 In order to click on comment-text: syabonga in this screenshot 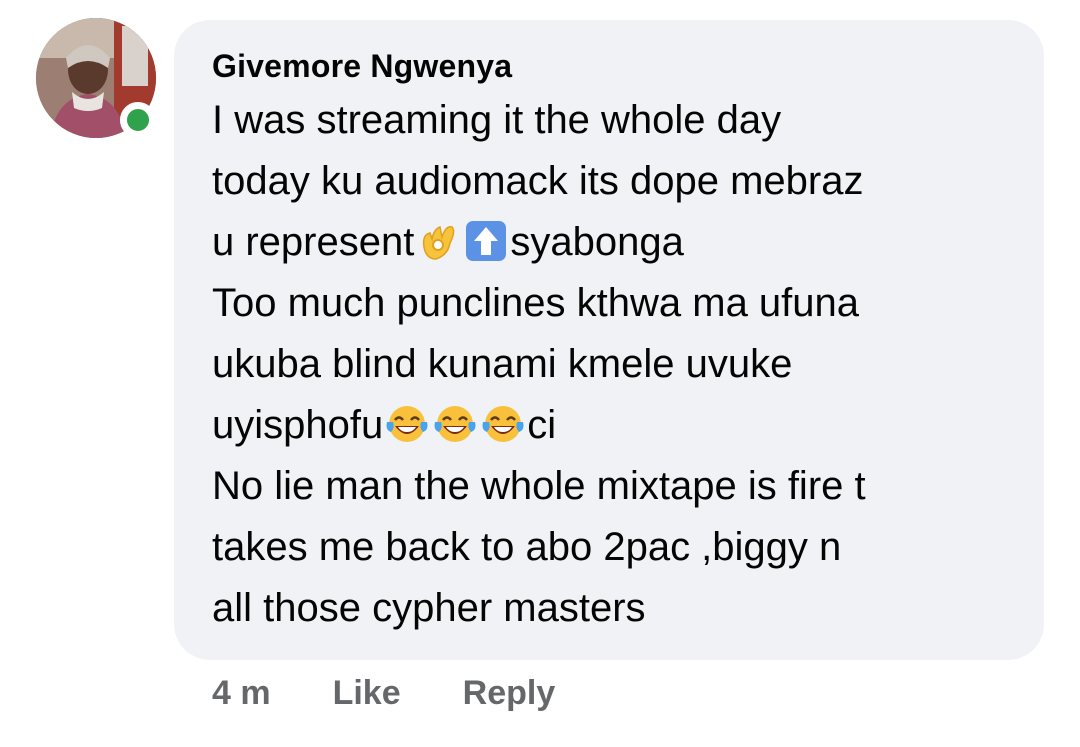, I will do `click(597, 242)`.